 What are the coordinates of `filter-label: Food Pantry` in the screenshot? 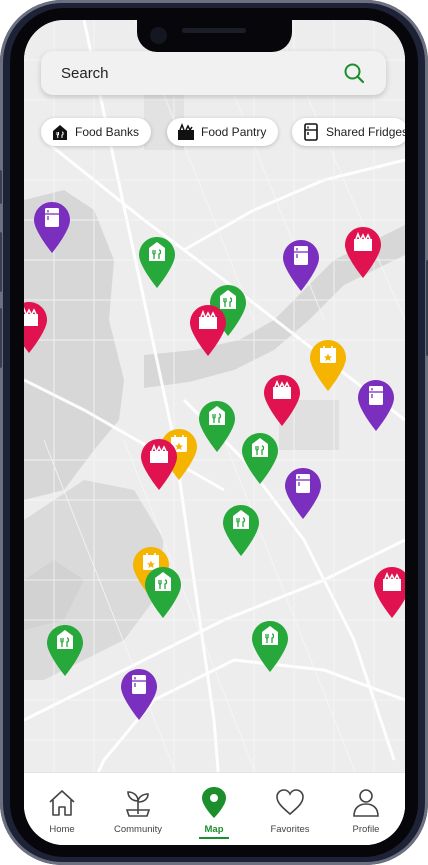 It's located at (234, 132).